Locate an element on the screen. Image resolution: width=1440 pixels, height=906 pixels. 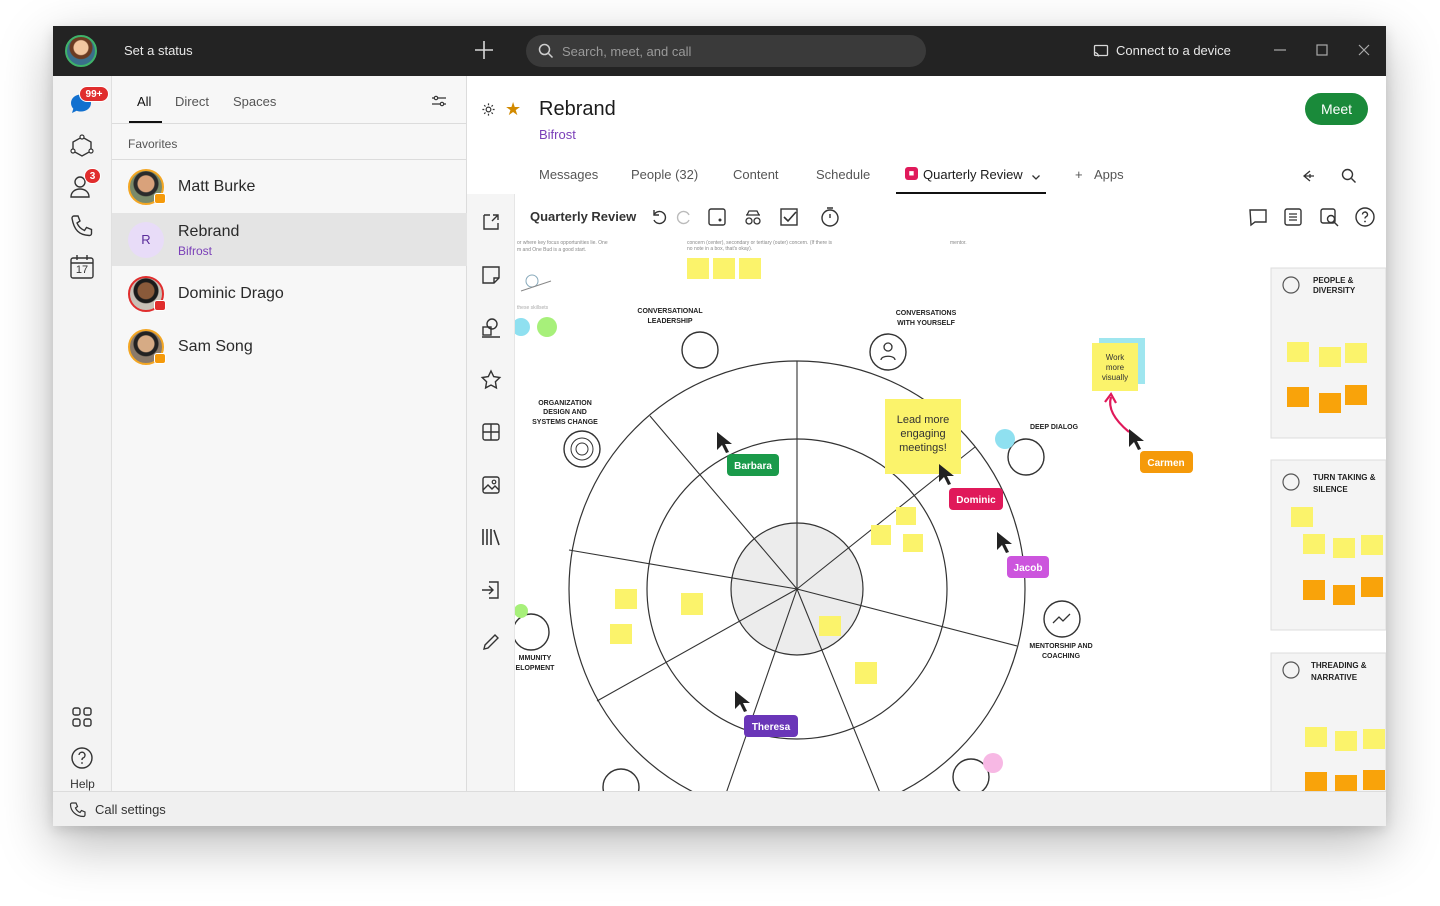
cursor-barbara: Barbara is located at coordinates (748, 454).